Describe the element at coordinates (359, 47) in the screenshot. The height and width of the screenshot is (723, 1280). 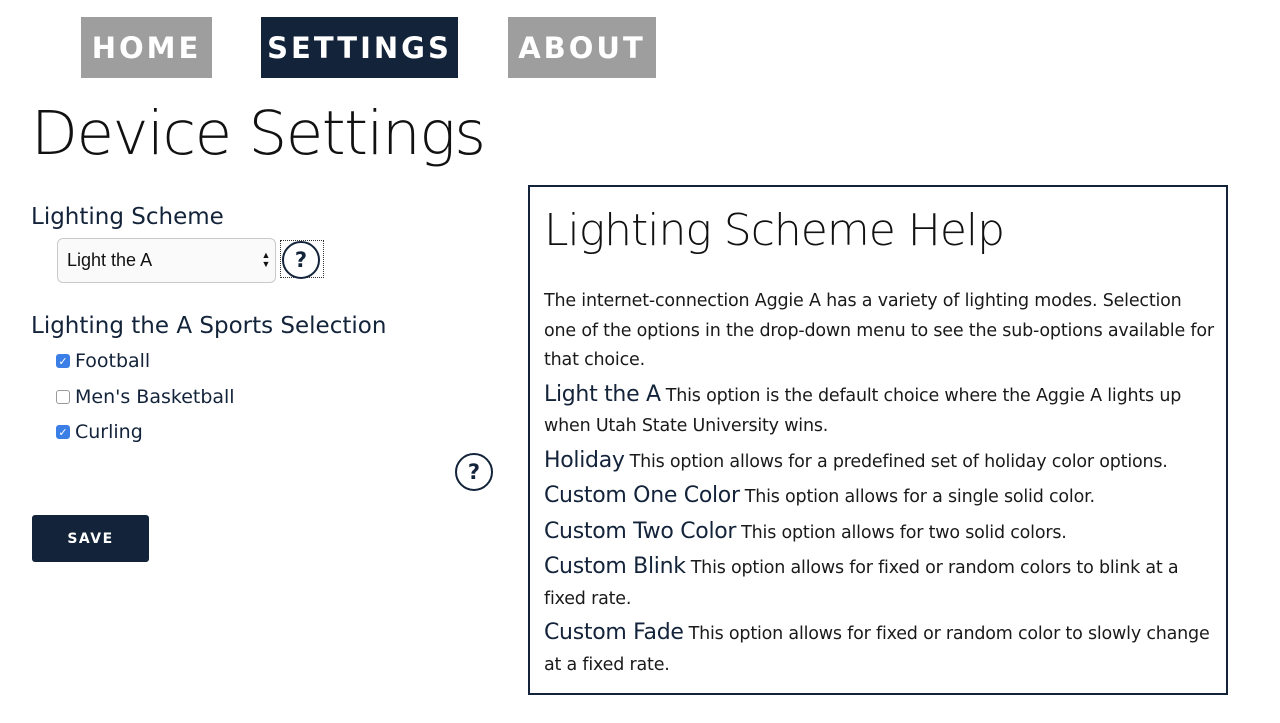
I see `nav-settings-button: SETTINGS` at that location.